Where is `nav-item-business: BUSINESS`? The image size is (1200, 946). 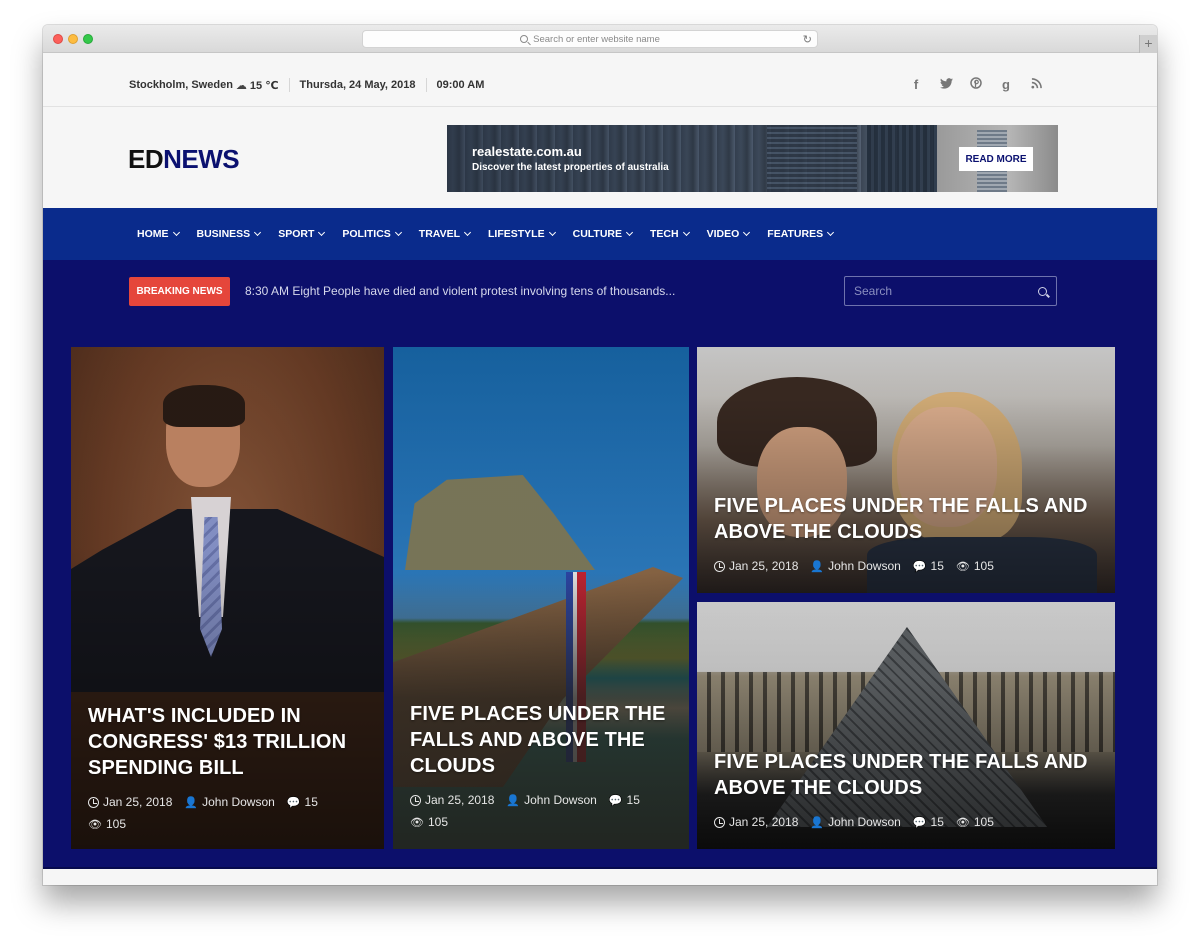
nav-item-business: BUSINESS is located at coordinates (229, 234).